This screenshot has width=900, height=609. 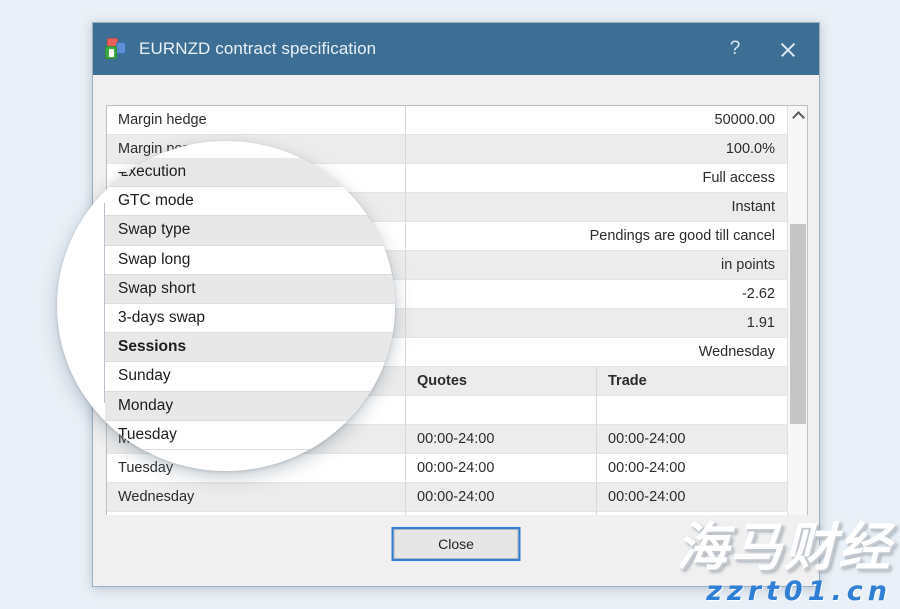 I want to click on magnified-row: Swap type, so click(x=250, y=231).